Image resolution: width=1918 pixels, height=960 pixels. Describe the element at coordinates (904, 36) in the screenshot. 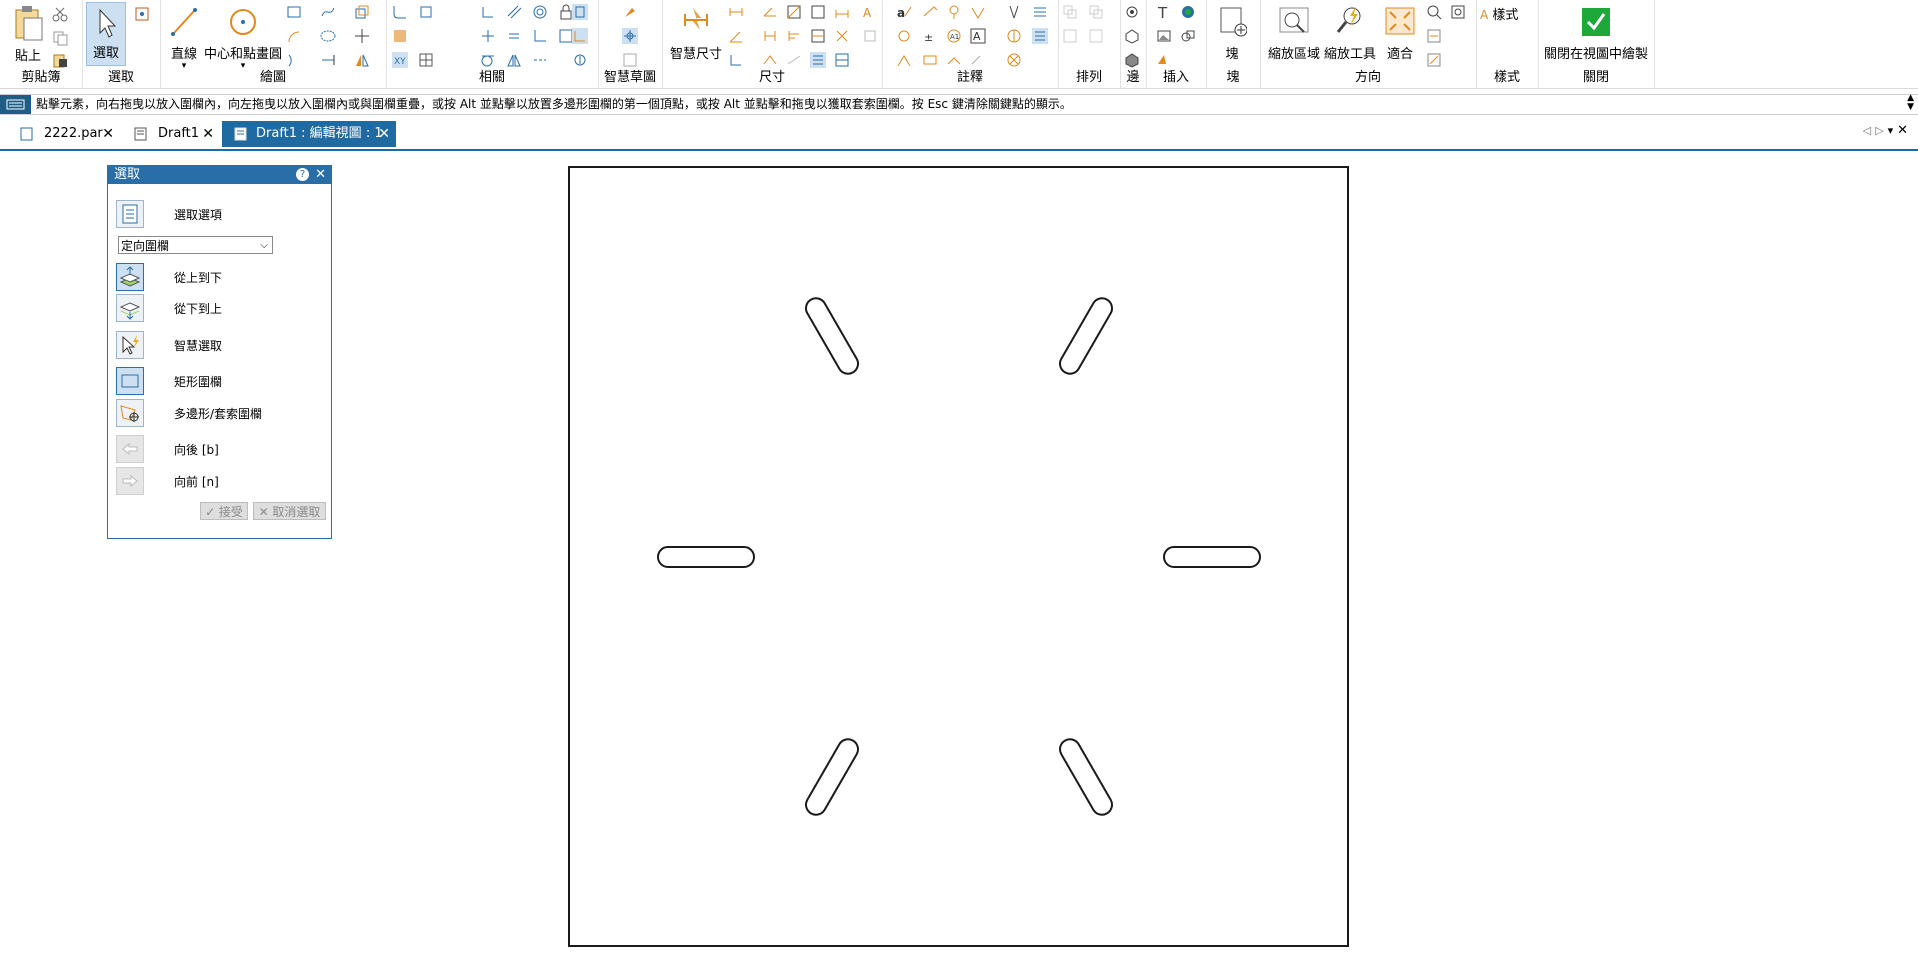

I see `weld-icon` at that location.